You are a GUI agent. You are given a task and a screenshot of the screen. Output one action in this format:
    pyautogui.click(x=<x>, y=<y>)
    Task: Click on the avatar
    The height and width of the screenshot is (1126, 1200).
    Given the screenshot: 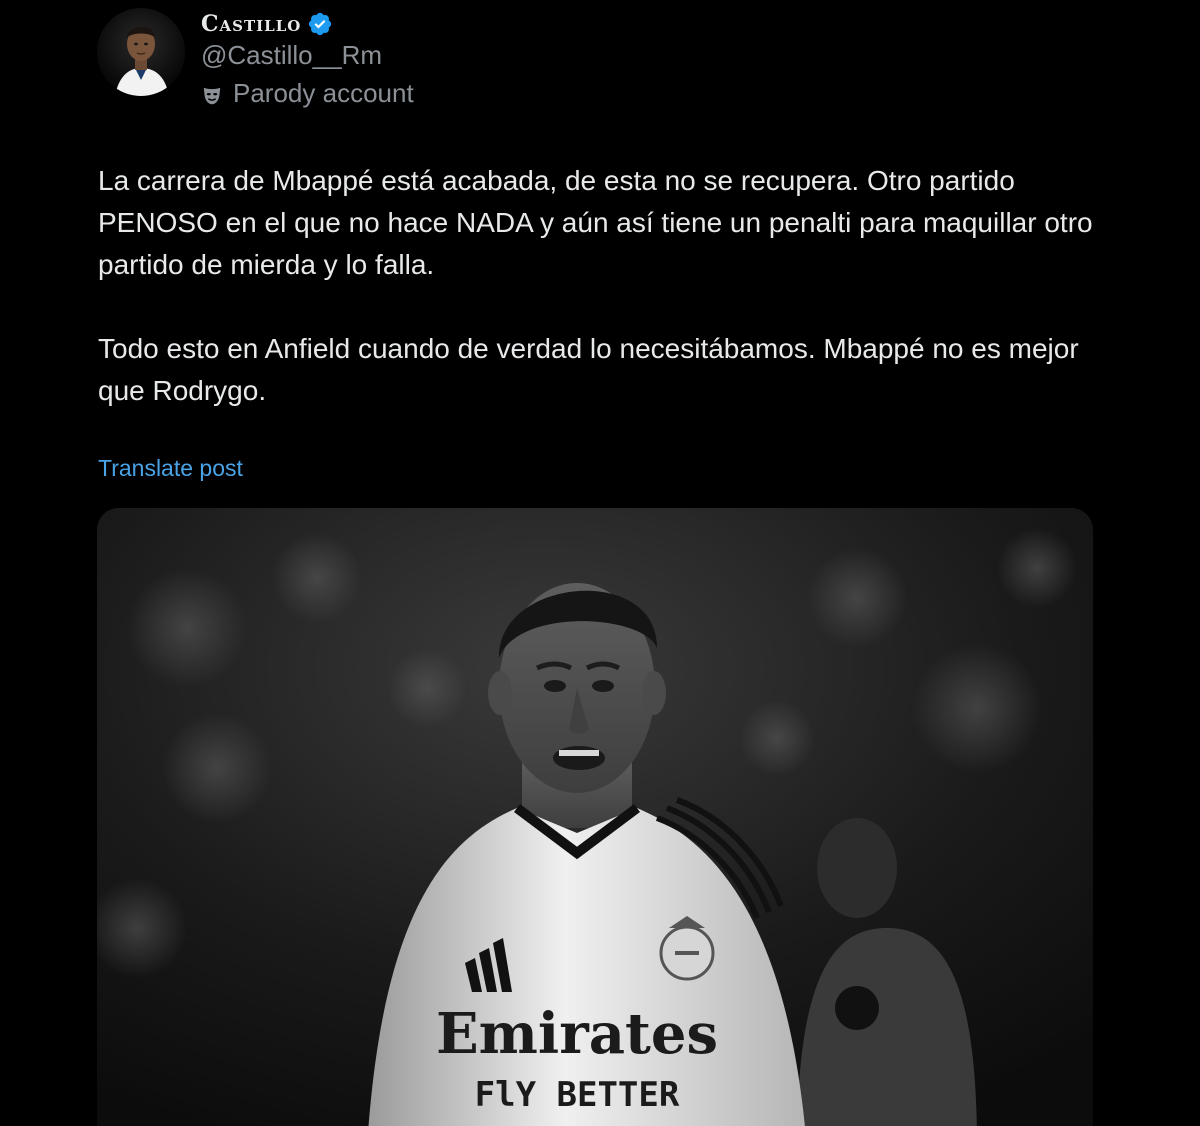 What is the action you would take?
    pyautogui.click(x=141, y=52)
    